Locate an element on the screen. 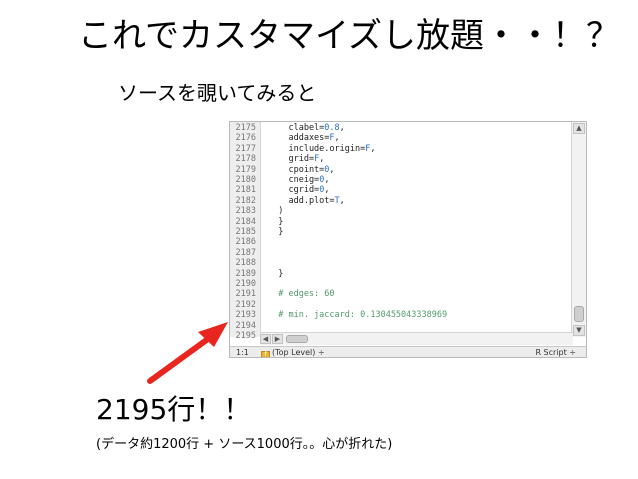 This screenshot has height=479, width=638. cursor-position: 1:1 is located at coordinates (242, 352).